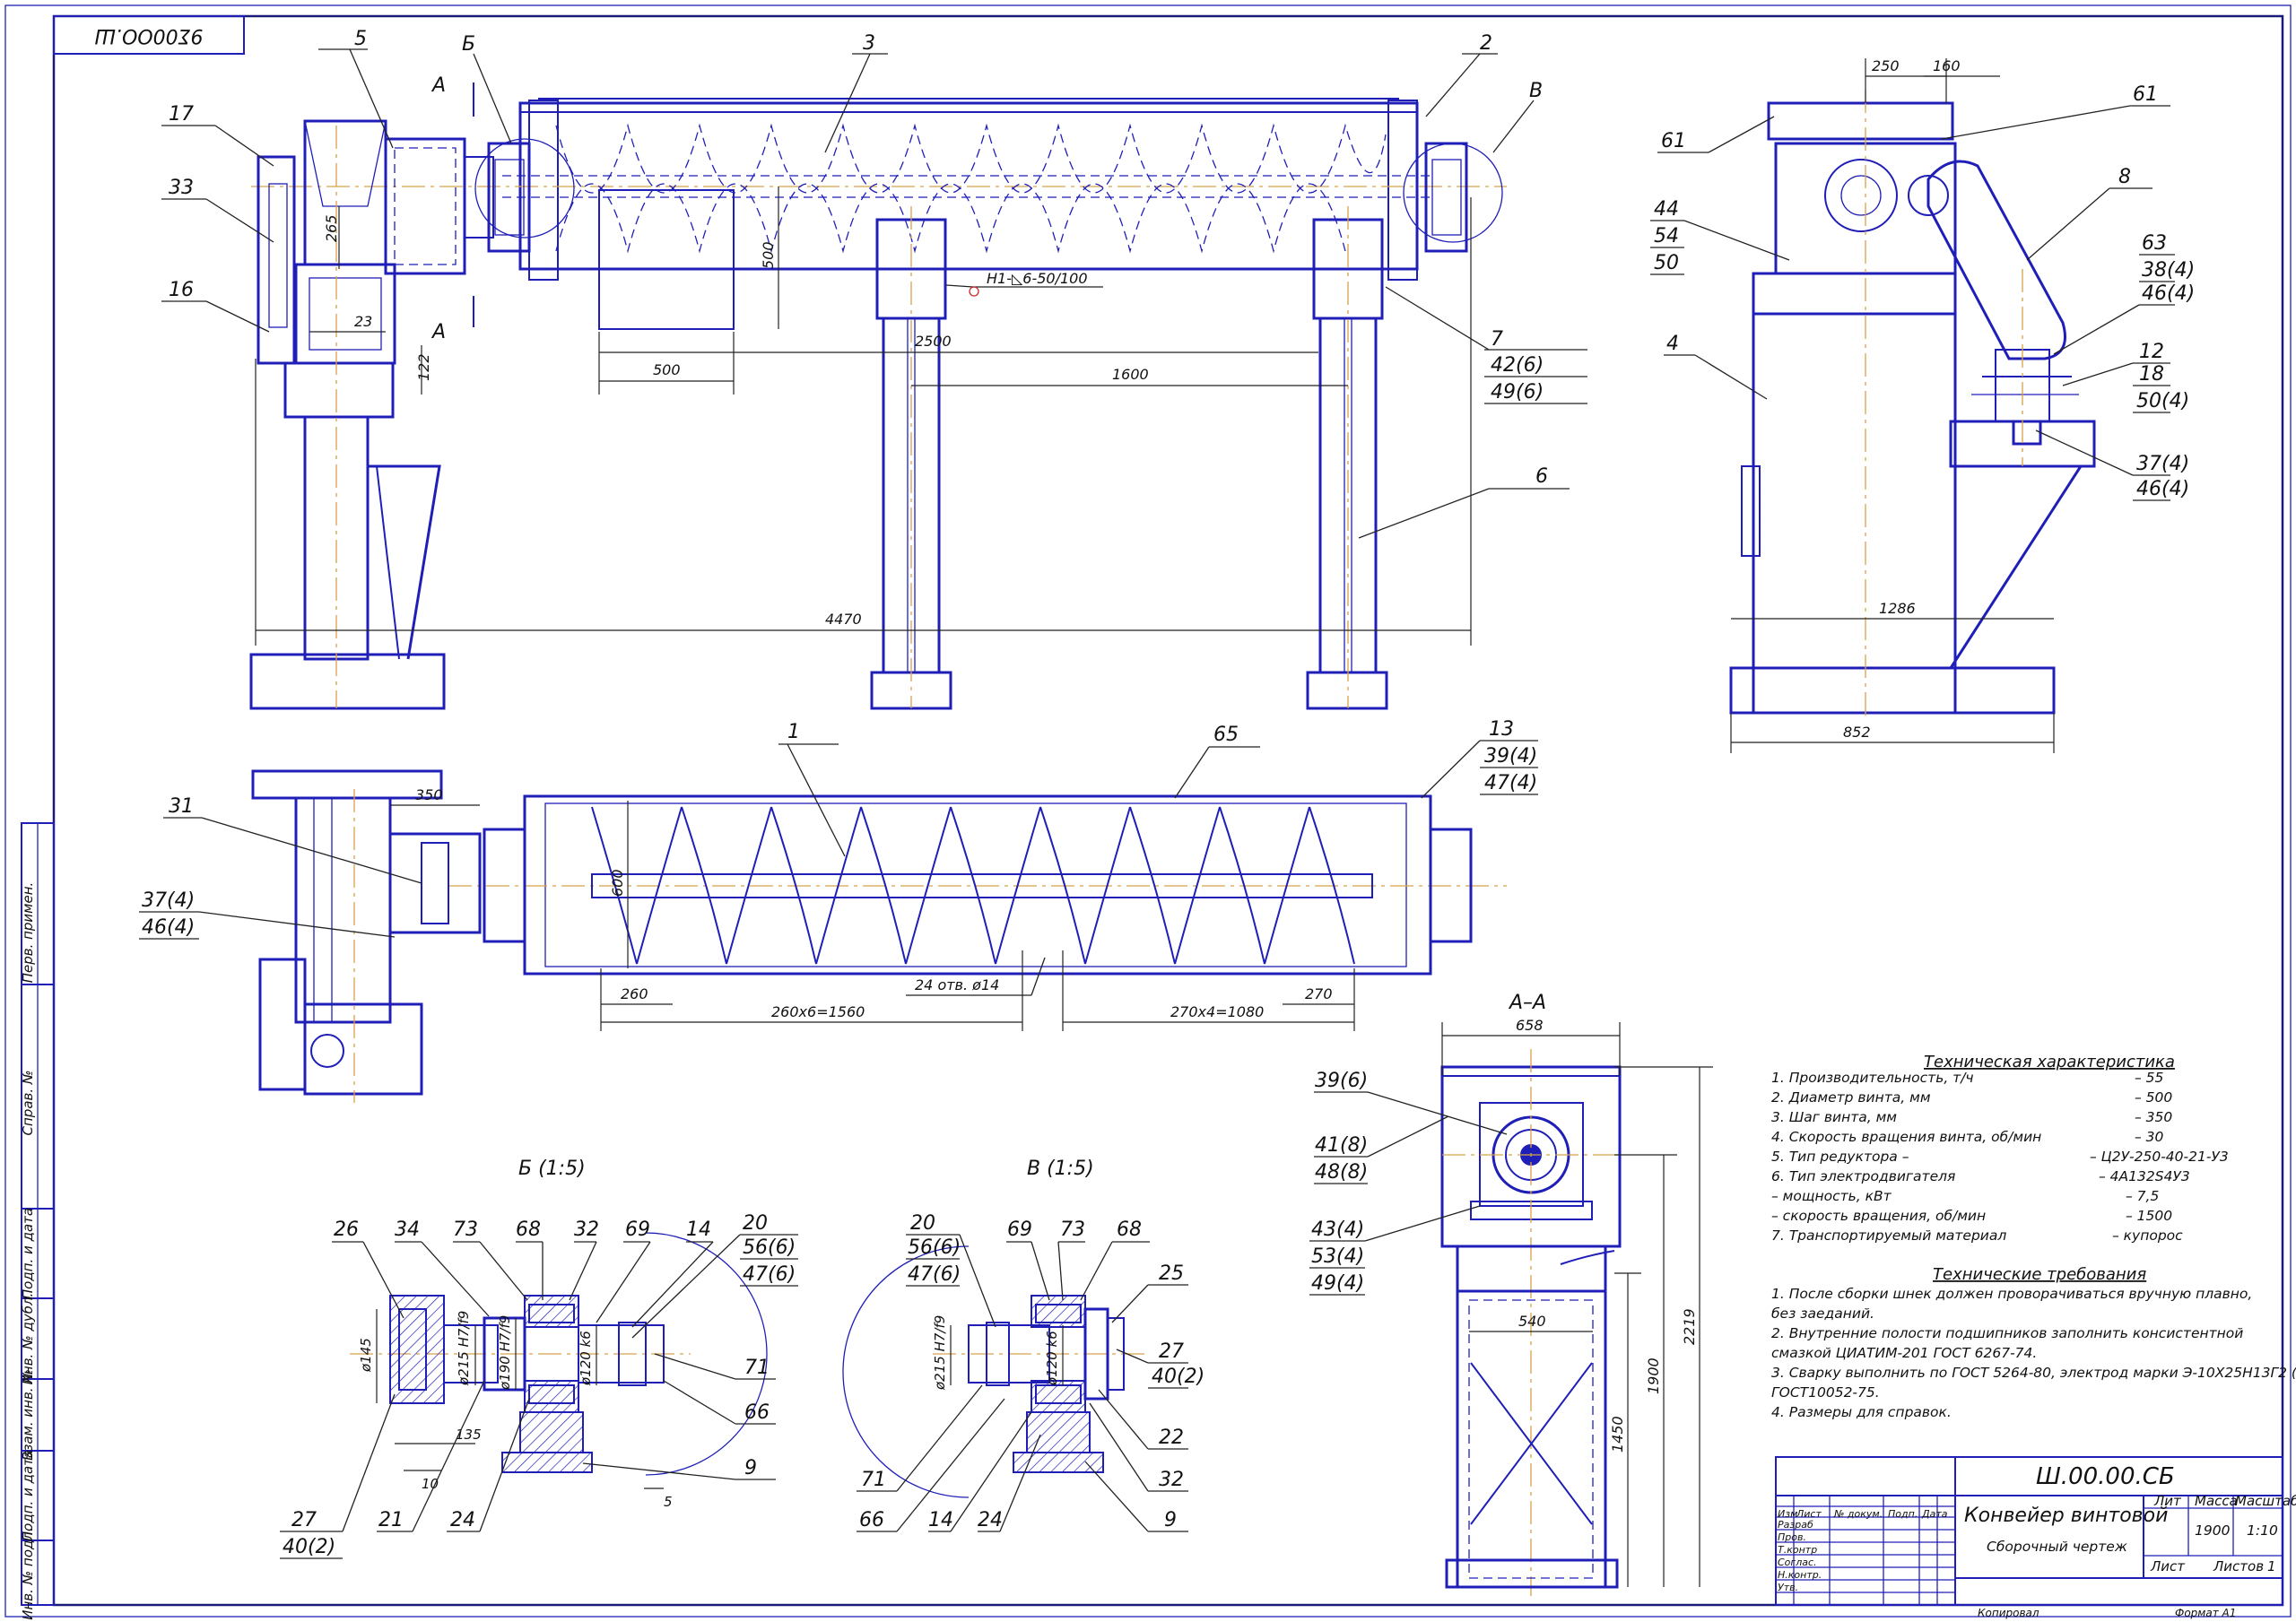  I want to click on aa-callout-39-6: 39(6), so click(1341, 1081).